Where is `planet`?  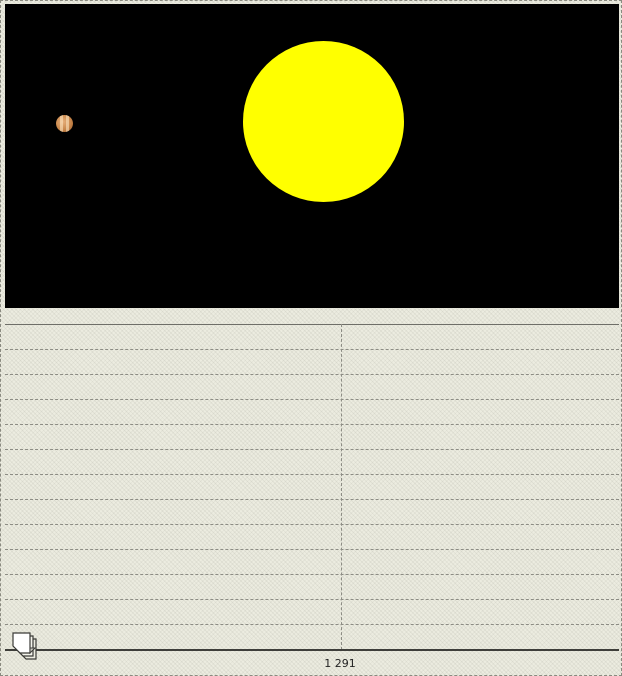
planet is located at coordinates (64, 123).